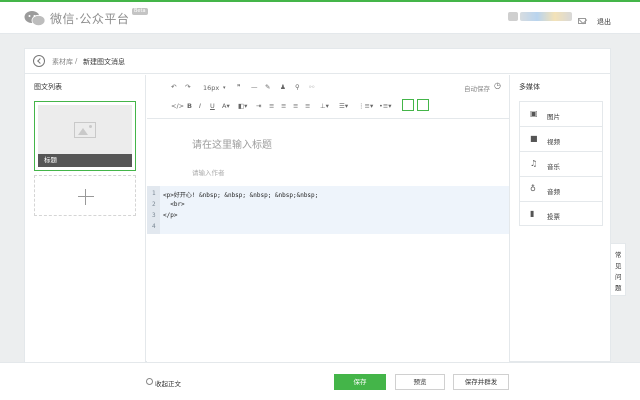  Describe the element at coordinates (200, 106) in the screenshot. I see `italic-icon: I` at that location.